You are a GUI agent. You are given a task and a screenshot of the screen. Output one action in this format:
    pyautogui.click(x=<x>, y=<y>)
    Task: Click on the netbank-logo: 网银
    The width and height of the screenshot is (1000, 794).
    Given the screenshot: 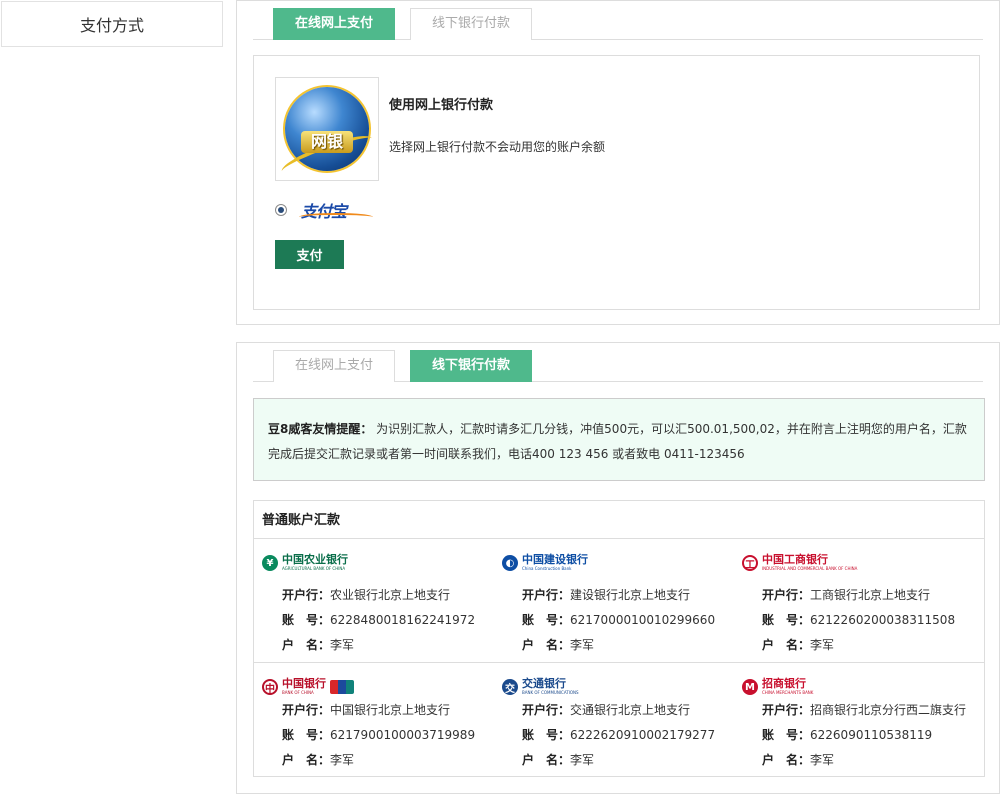 What is the action you would take?
    pyautogui.click(x=327, y=129)
    